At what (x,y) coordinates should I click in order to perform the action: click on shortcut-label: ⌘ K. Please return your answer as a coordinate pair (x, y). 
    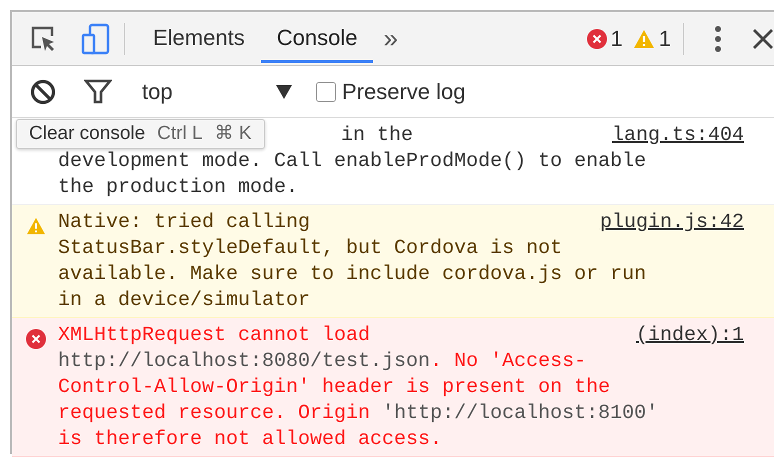
    Looking at the image, I should click on (233, 133).